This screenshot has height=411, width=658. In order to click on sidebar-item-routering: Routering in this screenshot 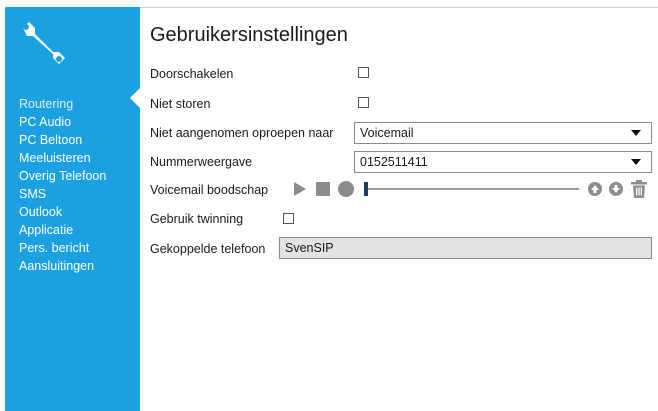, I will do `click(62, 104)`.